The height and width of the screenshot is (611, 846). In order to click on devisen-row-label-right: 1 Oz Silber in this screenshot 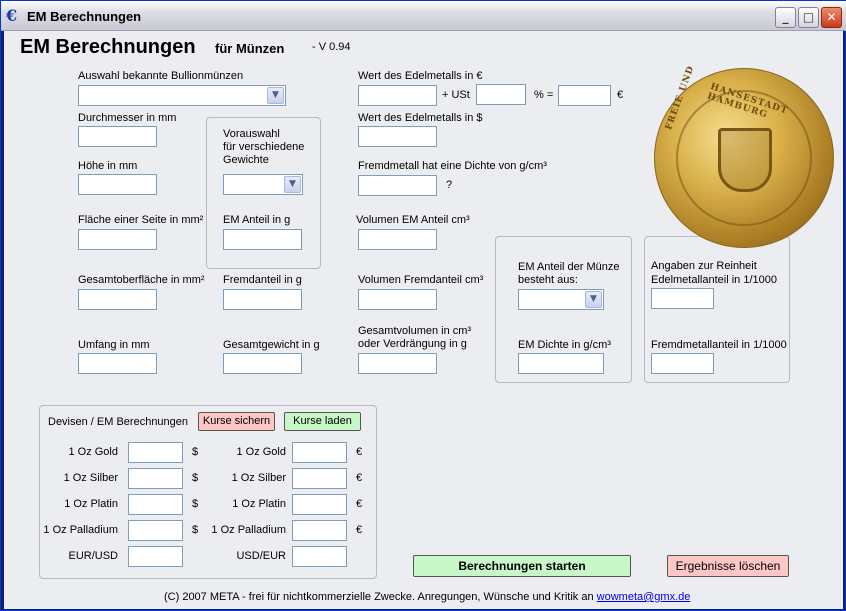, I will do `click(258, 478)`.